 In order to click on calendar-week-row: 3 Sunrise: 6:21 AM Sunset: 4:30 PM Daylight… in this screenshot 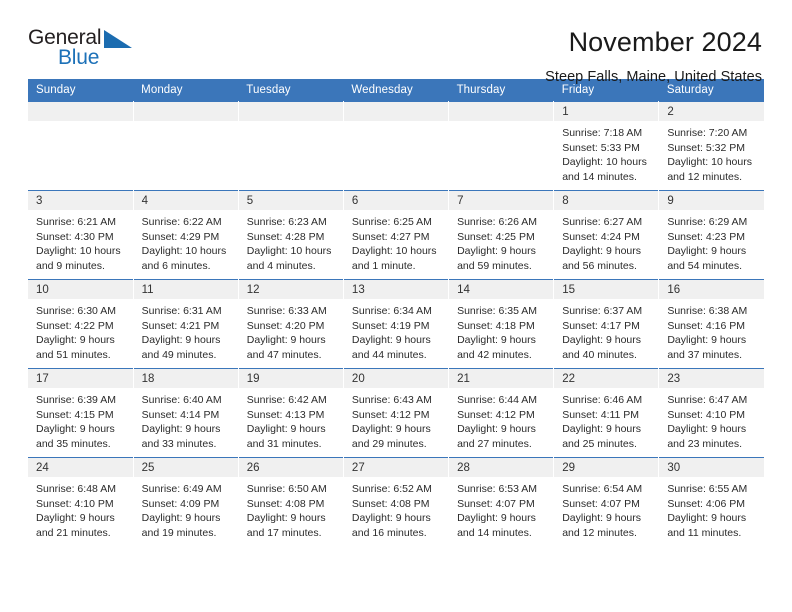, I will do `click(396, 235)`.